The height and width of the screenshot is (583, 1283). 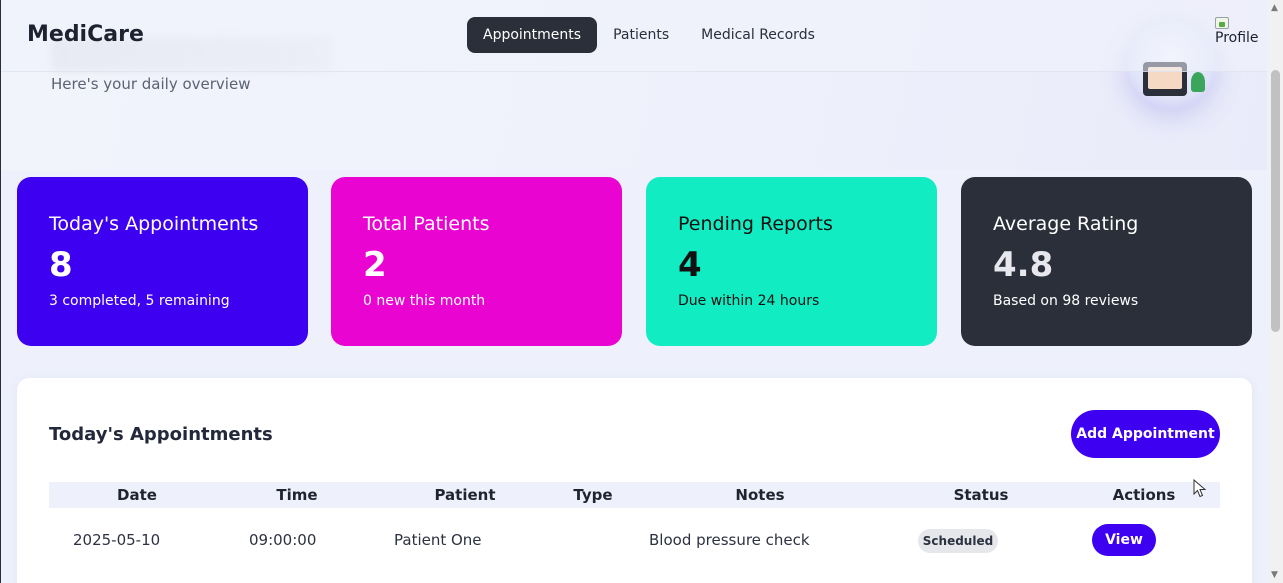 What do you see at coordinates (981, 495) in the screenshot?
I see `column-header-status: Status` at bounding box center [981, 495].